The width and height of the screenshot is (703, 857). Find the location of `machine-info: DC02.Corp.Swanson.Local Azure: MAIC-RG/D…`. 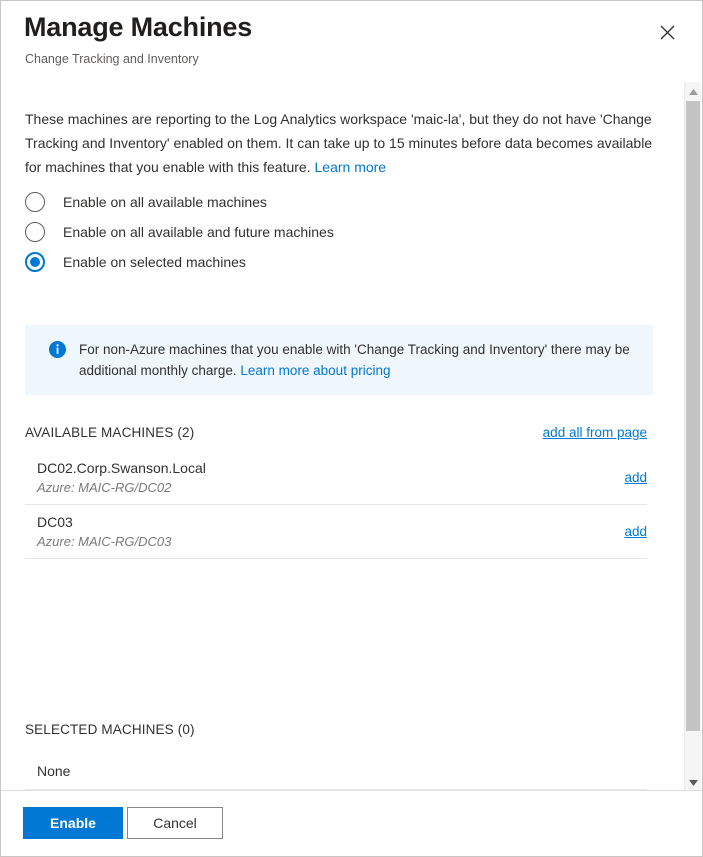

machine-info: DC02.Corp.Swanson.Local Azure: MAIC-RG/D… is located at coordinates (121, 477).